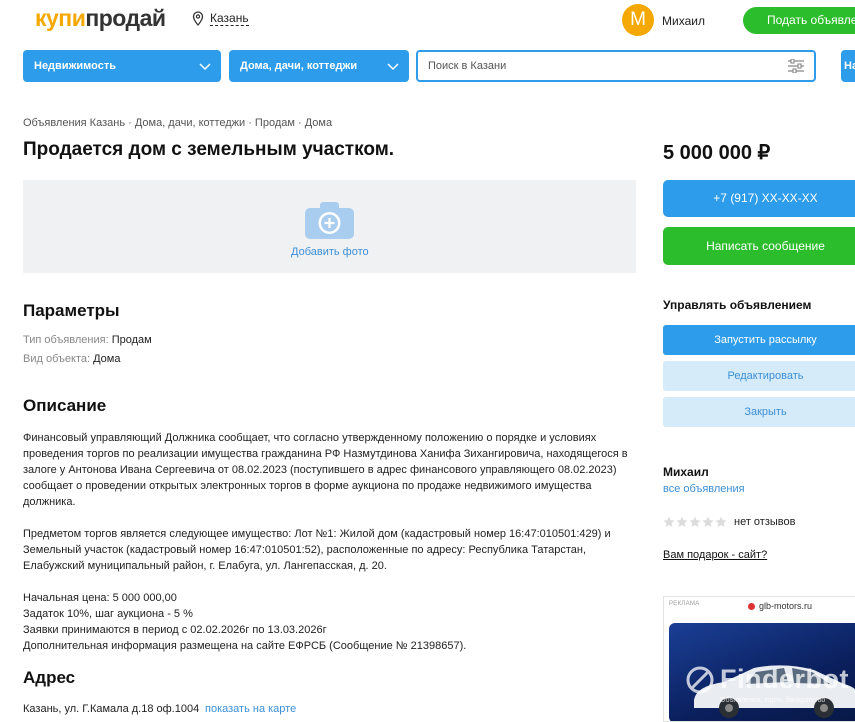 Image resolution: width=855 pixels, height=722 pixels. Describe the element at coordinates (111, 709) in the screenshot. I see `address-text: Казань, ул. Г.Камала д.18 оф.1004` at that location.